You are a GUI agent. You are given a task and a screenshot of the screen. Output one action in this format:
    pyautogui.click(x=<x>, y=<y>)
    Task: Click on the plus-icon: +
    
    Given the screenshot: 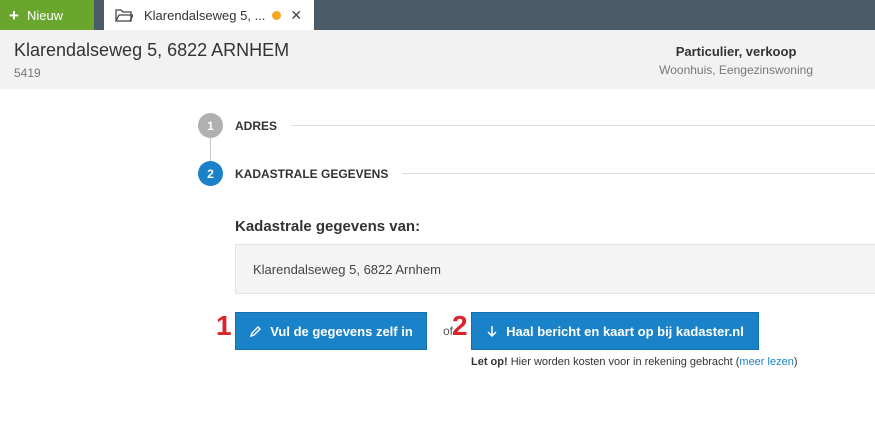 What is the action you would take?
    pyautogui.click(x=14, y=15)
    